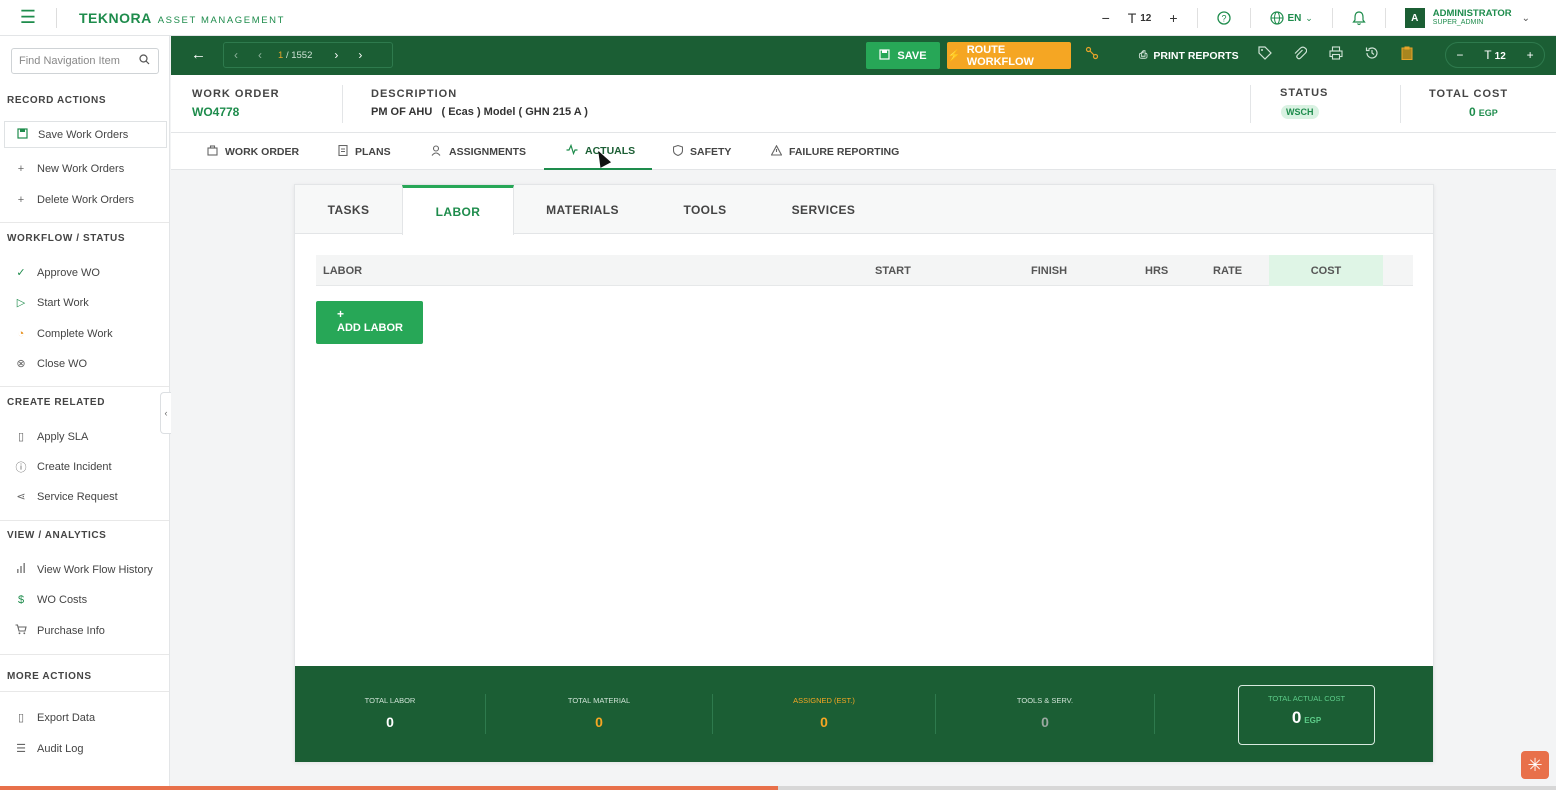 This screenshot has height=790, width=1556. What do you see at coordinates (85, 363) in the screenshot?
I see `sidebar-item-close-wo: ⊗ Close WO` at bounding box center [85, 363].